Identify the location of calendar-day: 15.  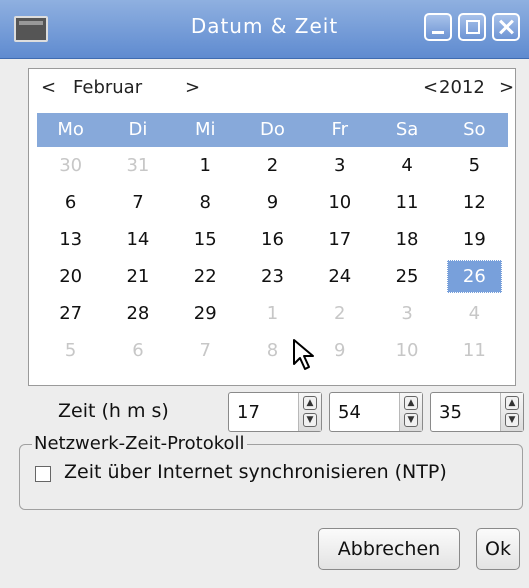
(205, 239).